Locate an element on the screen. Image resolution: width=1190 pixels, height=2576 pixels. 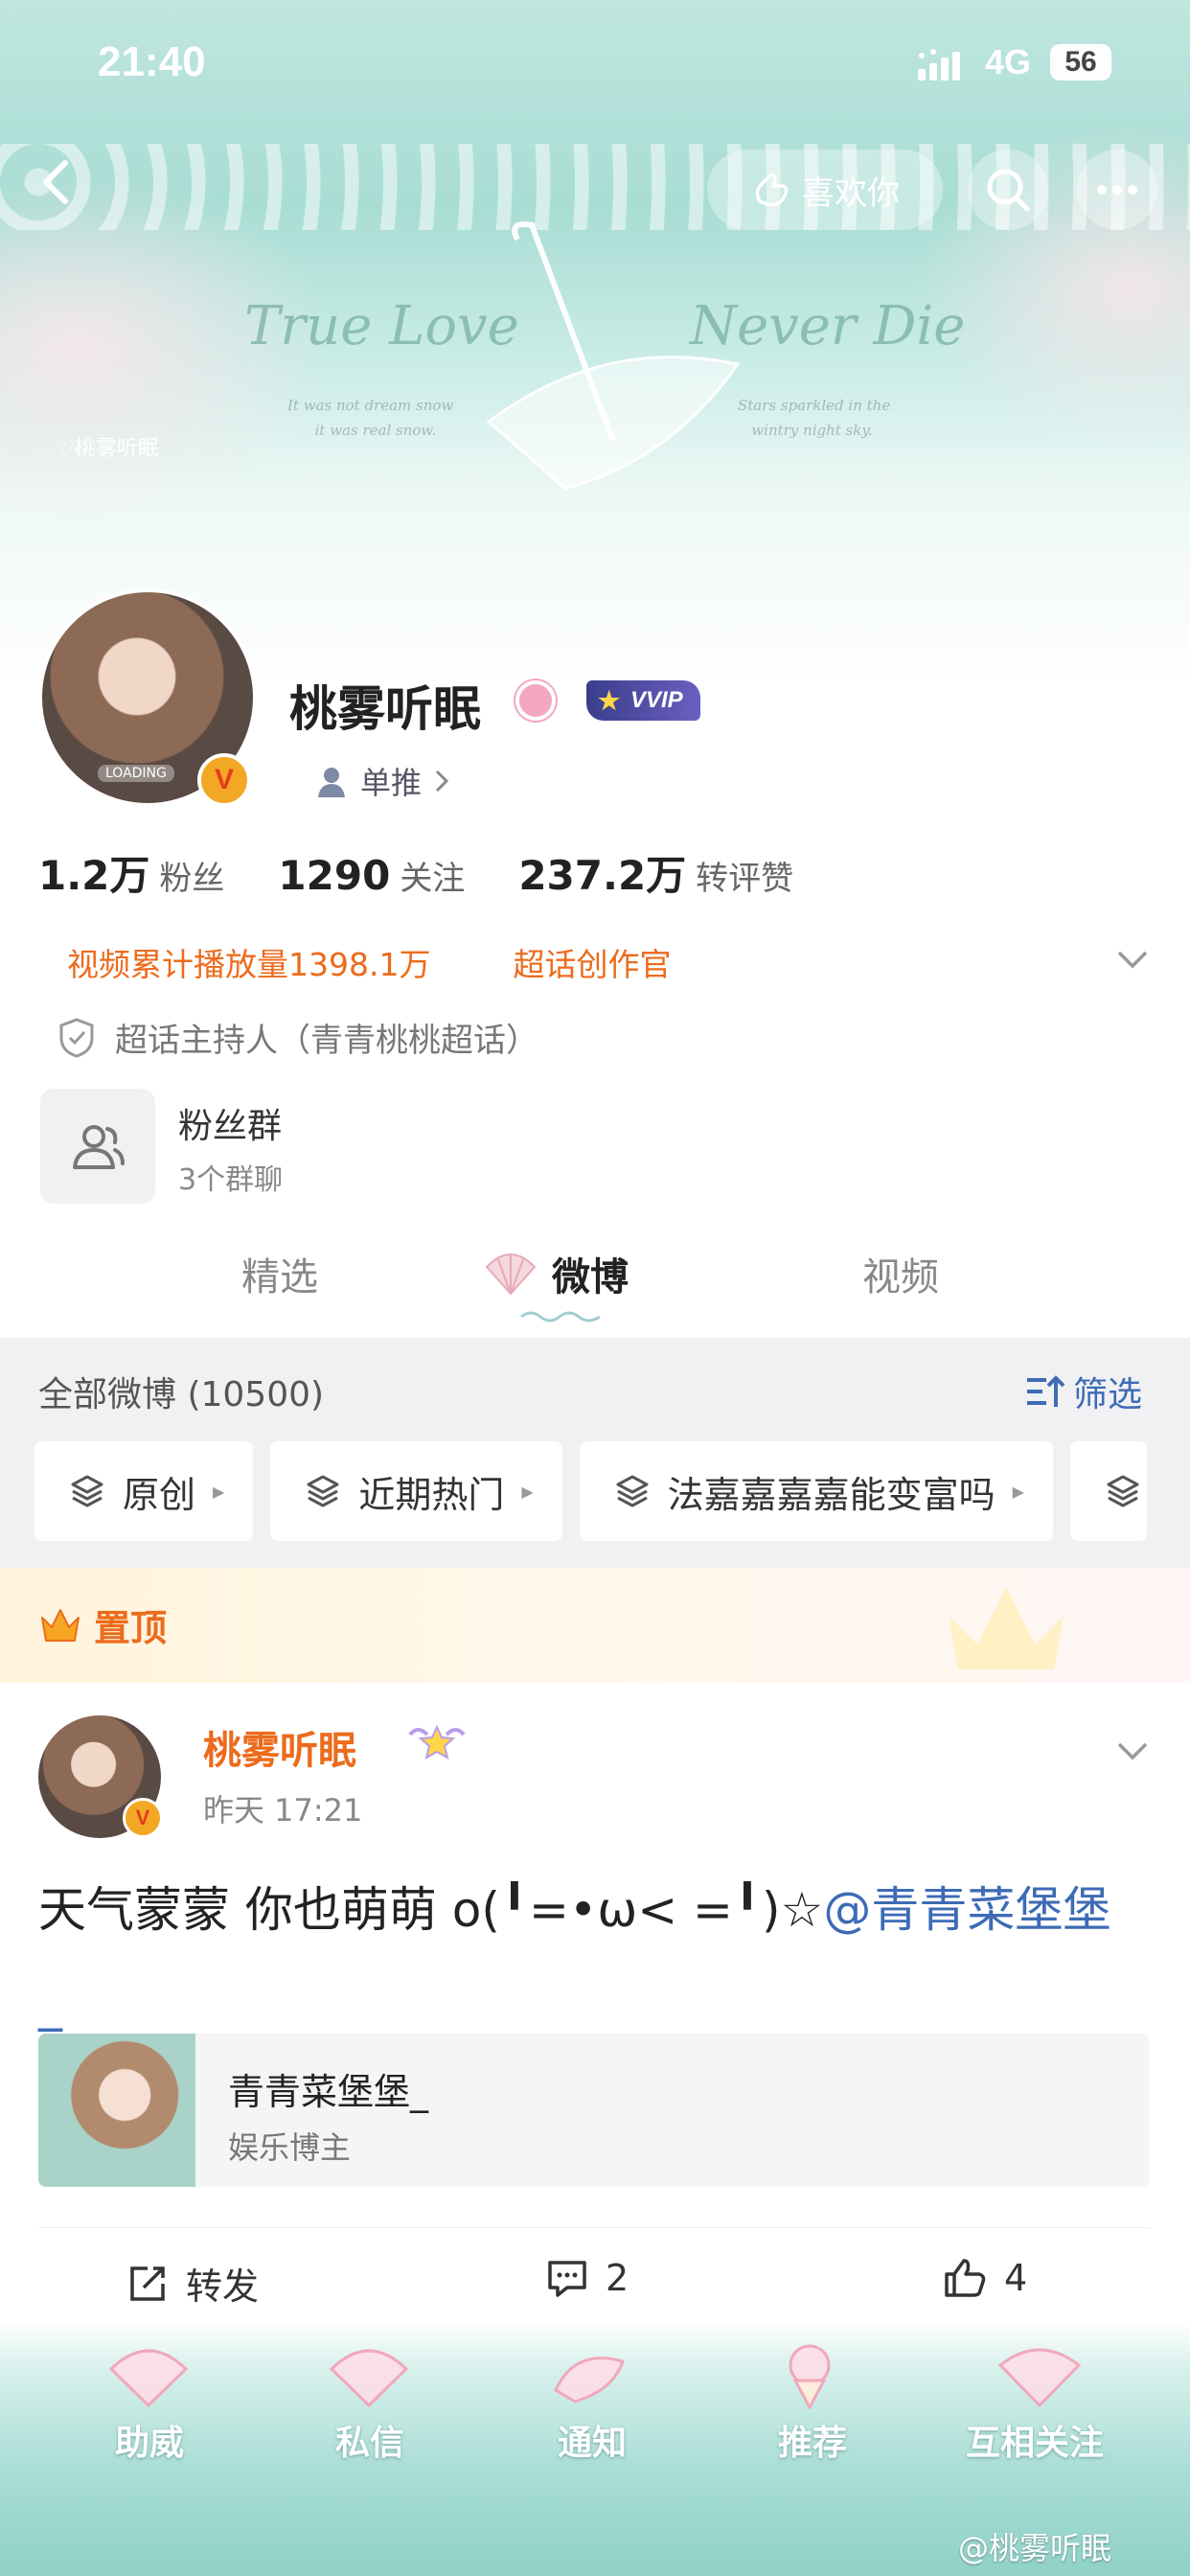
chip-more-cut is located at coordinates (1108, 1491).